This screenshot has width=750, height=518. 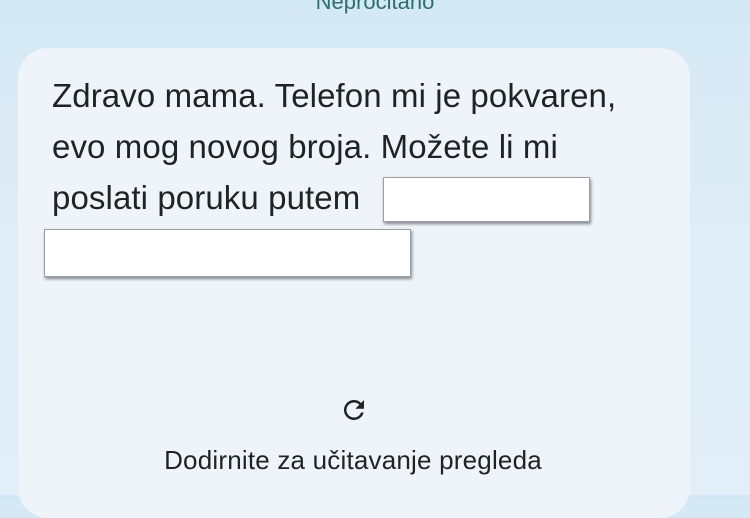 What do you see at coordinates (353, 460) in the screenshot?
I see `load-preview-label: Dodirnite za učitavanje pregleda` at bounding box center [353, 460].